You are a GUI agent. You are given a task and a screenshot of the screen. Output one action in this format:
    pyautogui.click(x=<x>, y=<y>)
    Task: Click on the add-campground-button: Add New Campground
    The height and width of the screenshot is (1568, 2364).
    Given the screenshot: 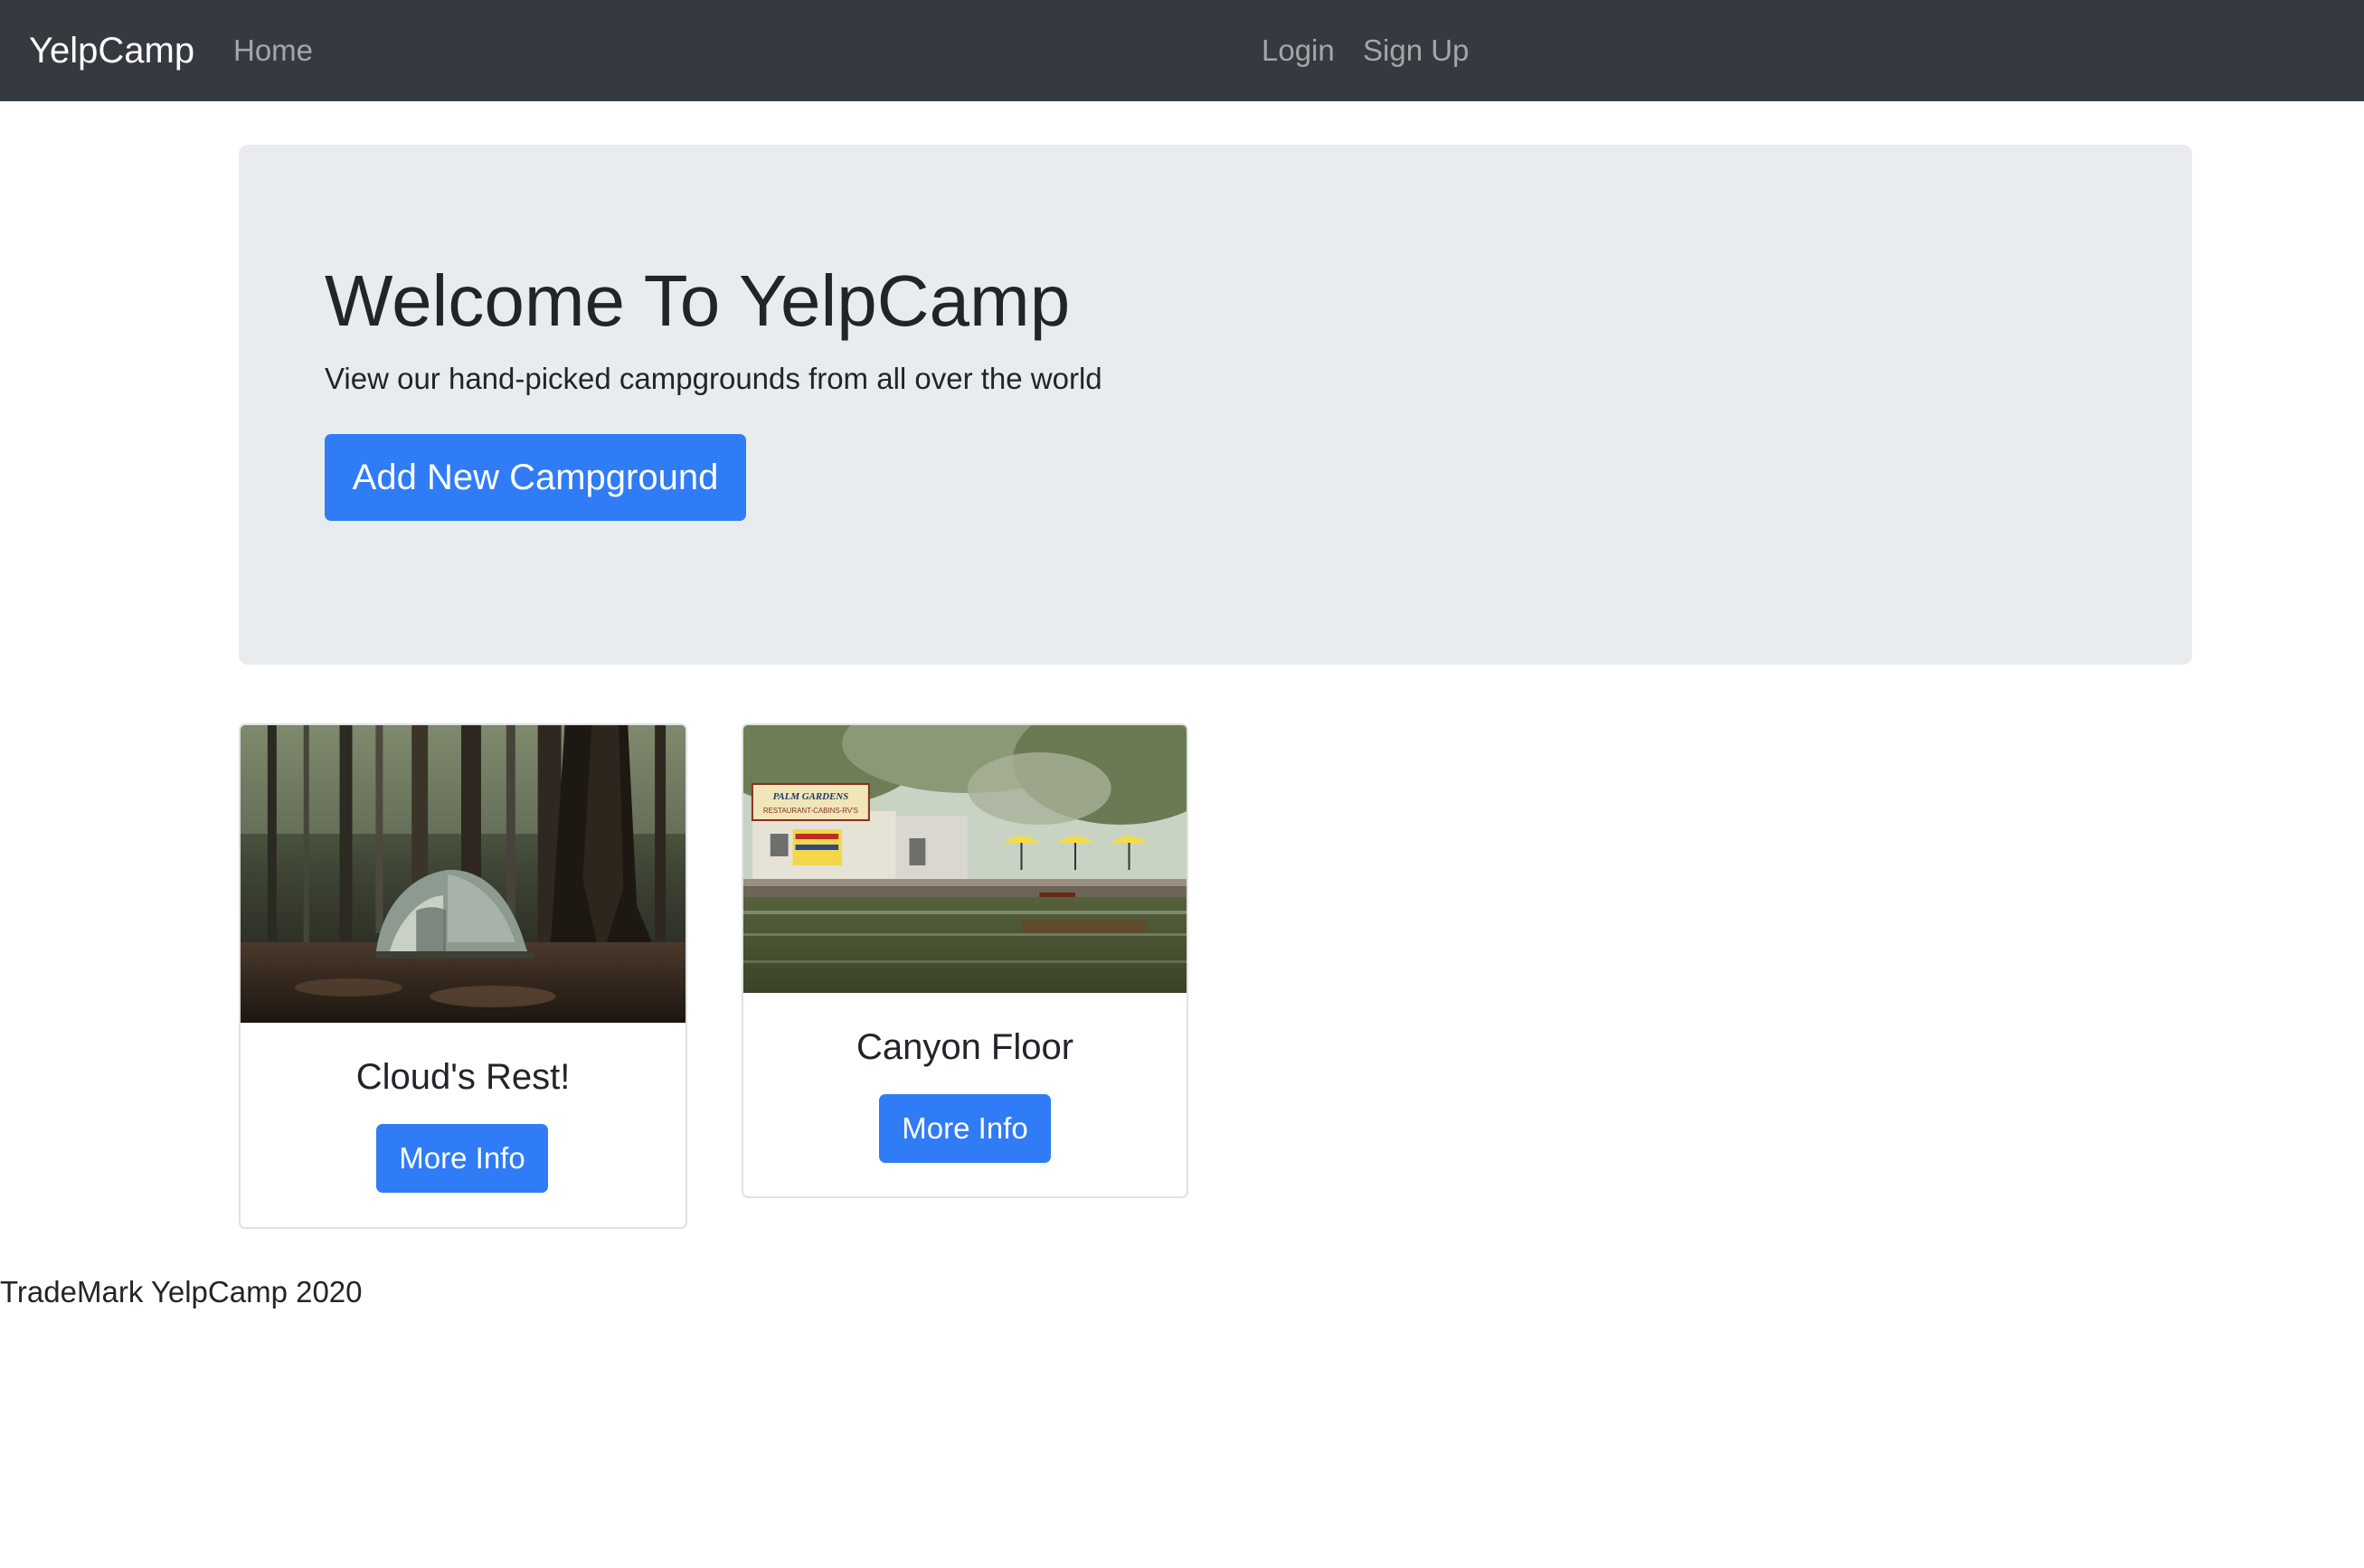 What is the action you would take?
    pyautogui.click(x=535, y=477)
    